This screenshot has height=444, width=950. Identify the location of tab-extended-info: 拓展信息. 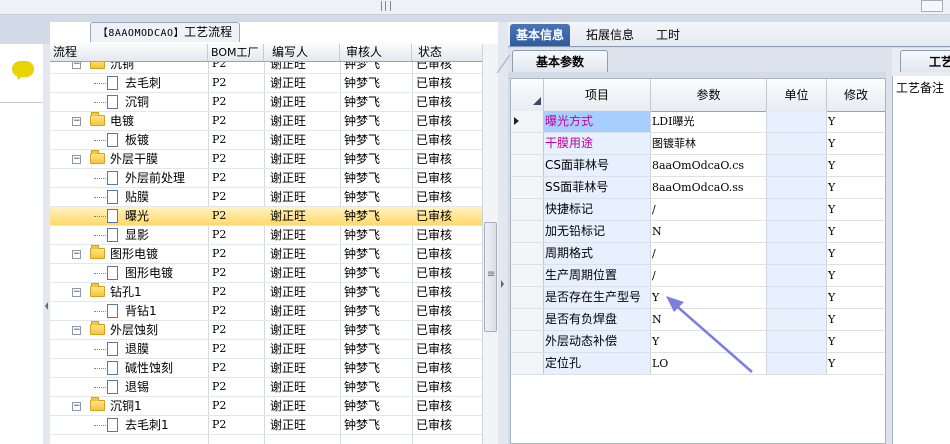
(610, 35).